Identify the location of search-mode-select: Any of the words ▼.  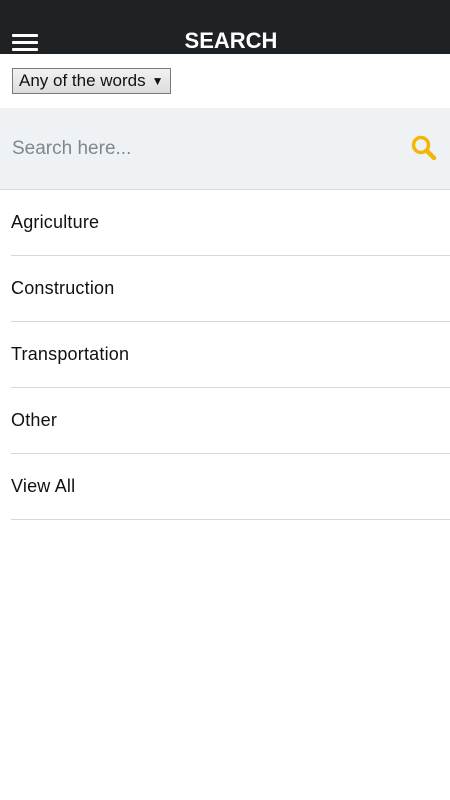
(91, 81).